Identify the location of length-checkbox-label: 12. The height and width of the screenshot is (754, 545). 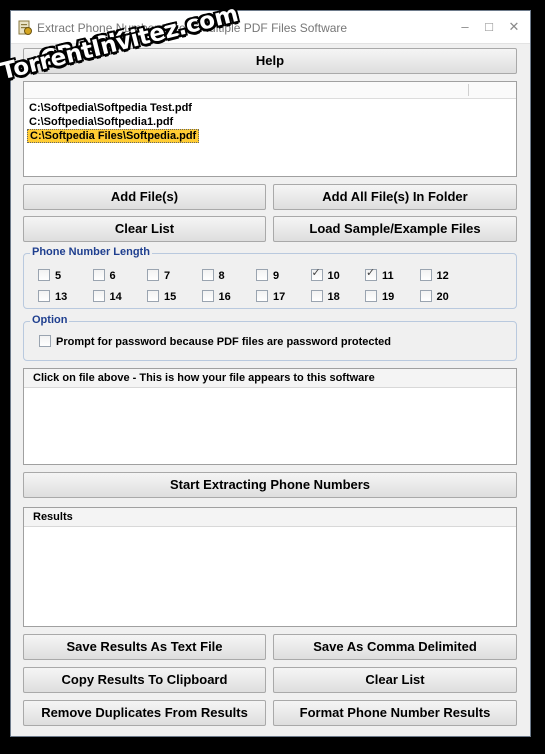
(442, 276).